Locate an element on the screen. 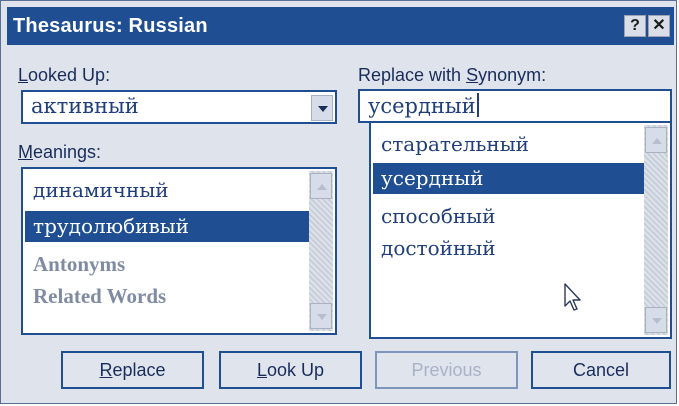  close-icon: ✕ is located at coordinates (659, 25).